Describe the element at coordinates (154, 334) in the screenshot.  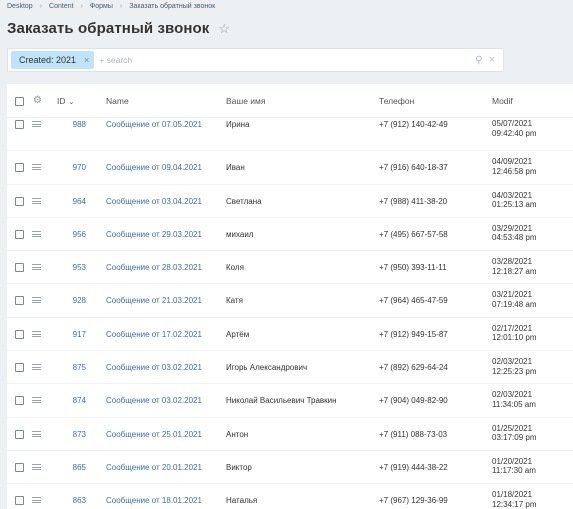
I see `row-name-link: Сообщение от 17.02.2021` at that location.